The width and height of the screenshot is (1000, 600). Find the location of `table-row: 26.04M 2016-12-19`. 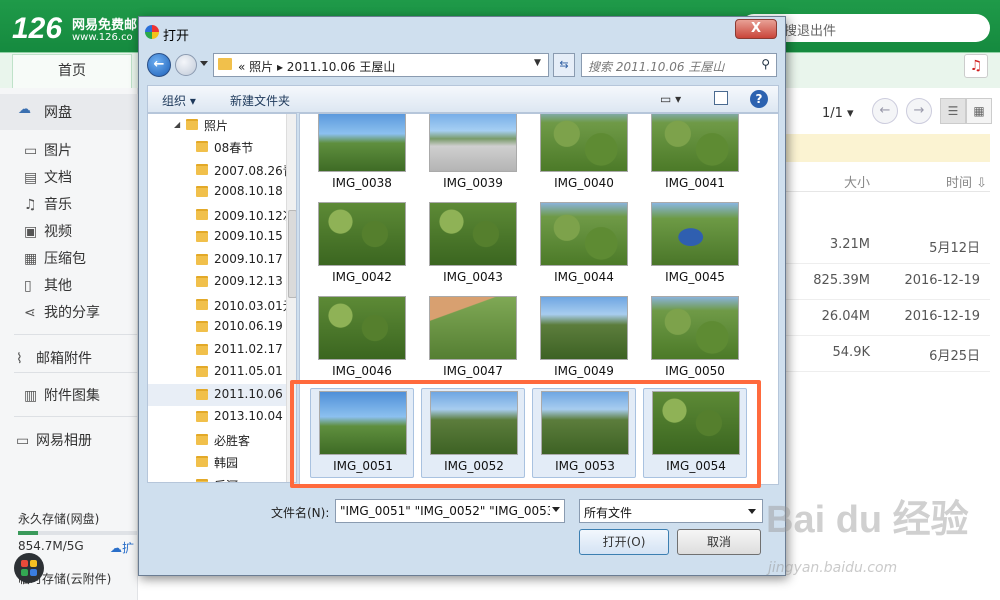

table-row: 26.04M 2016-12-19 is located at coordinates (888, 318).